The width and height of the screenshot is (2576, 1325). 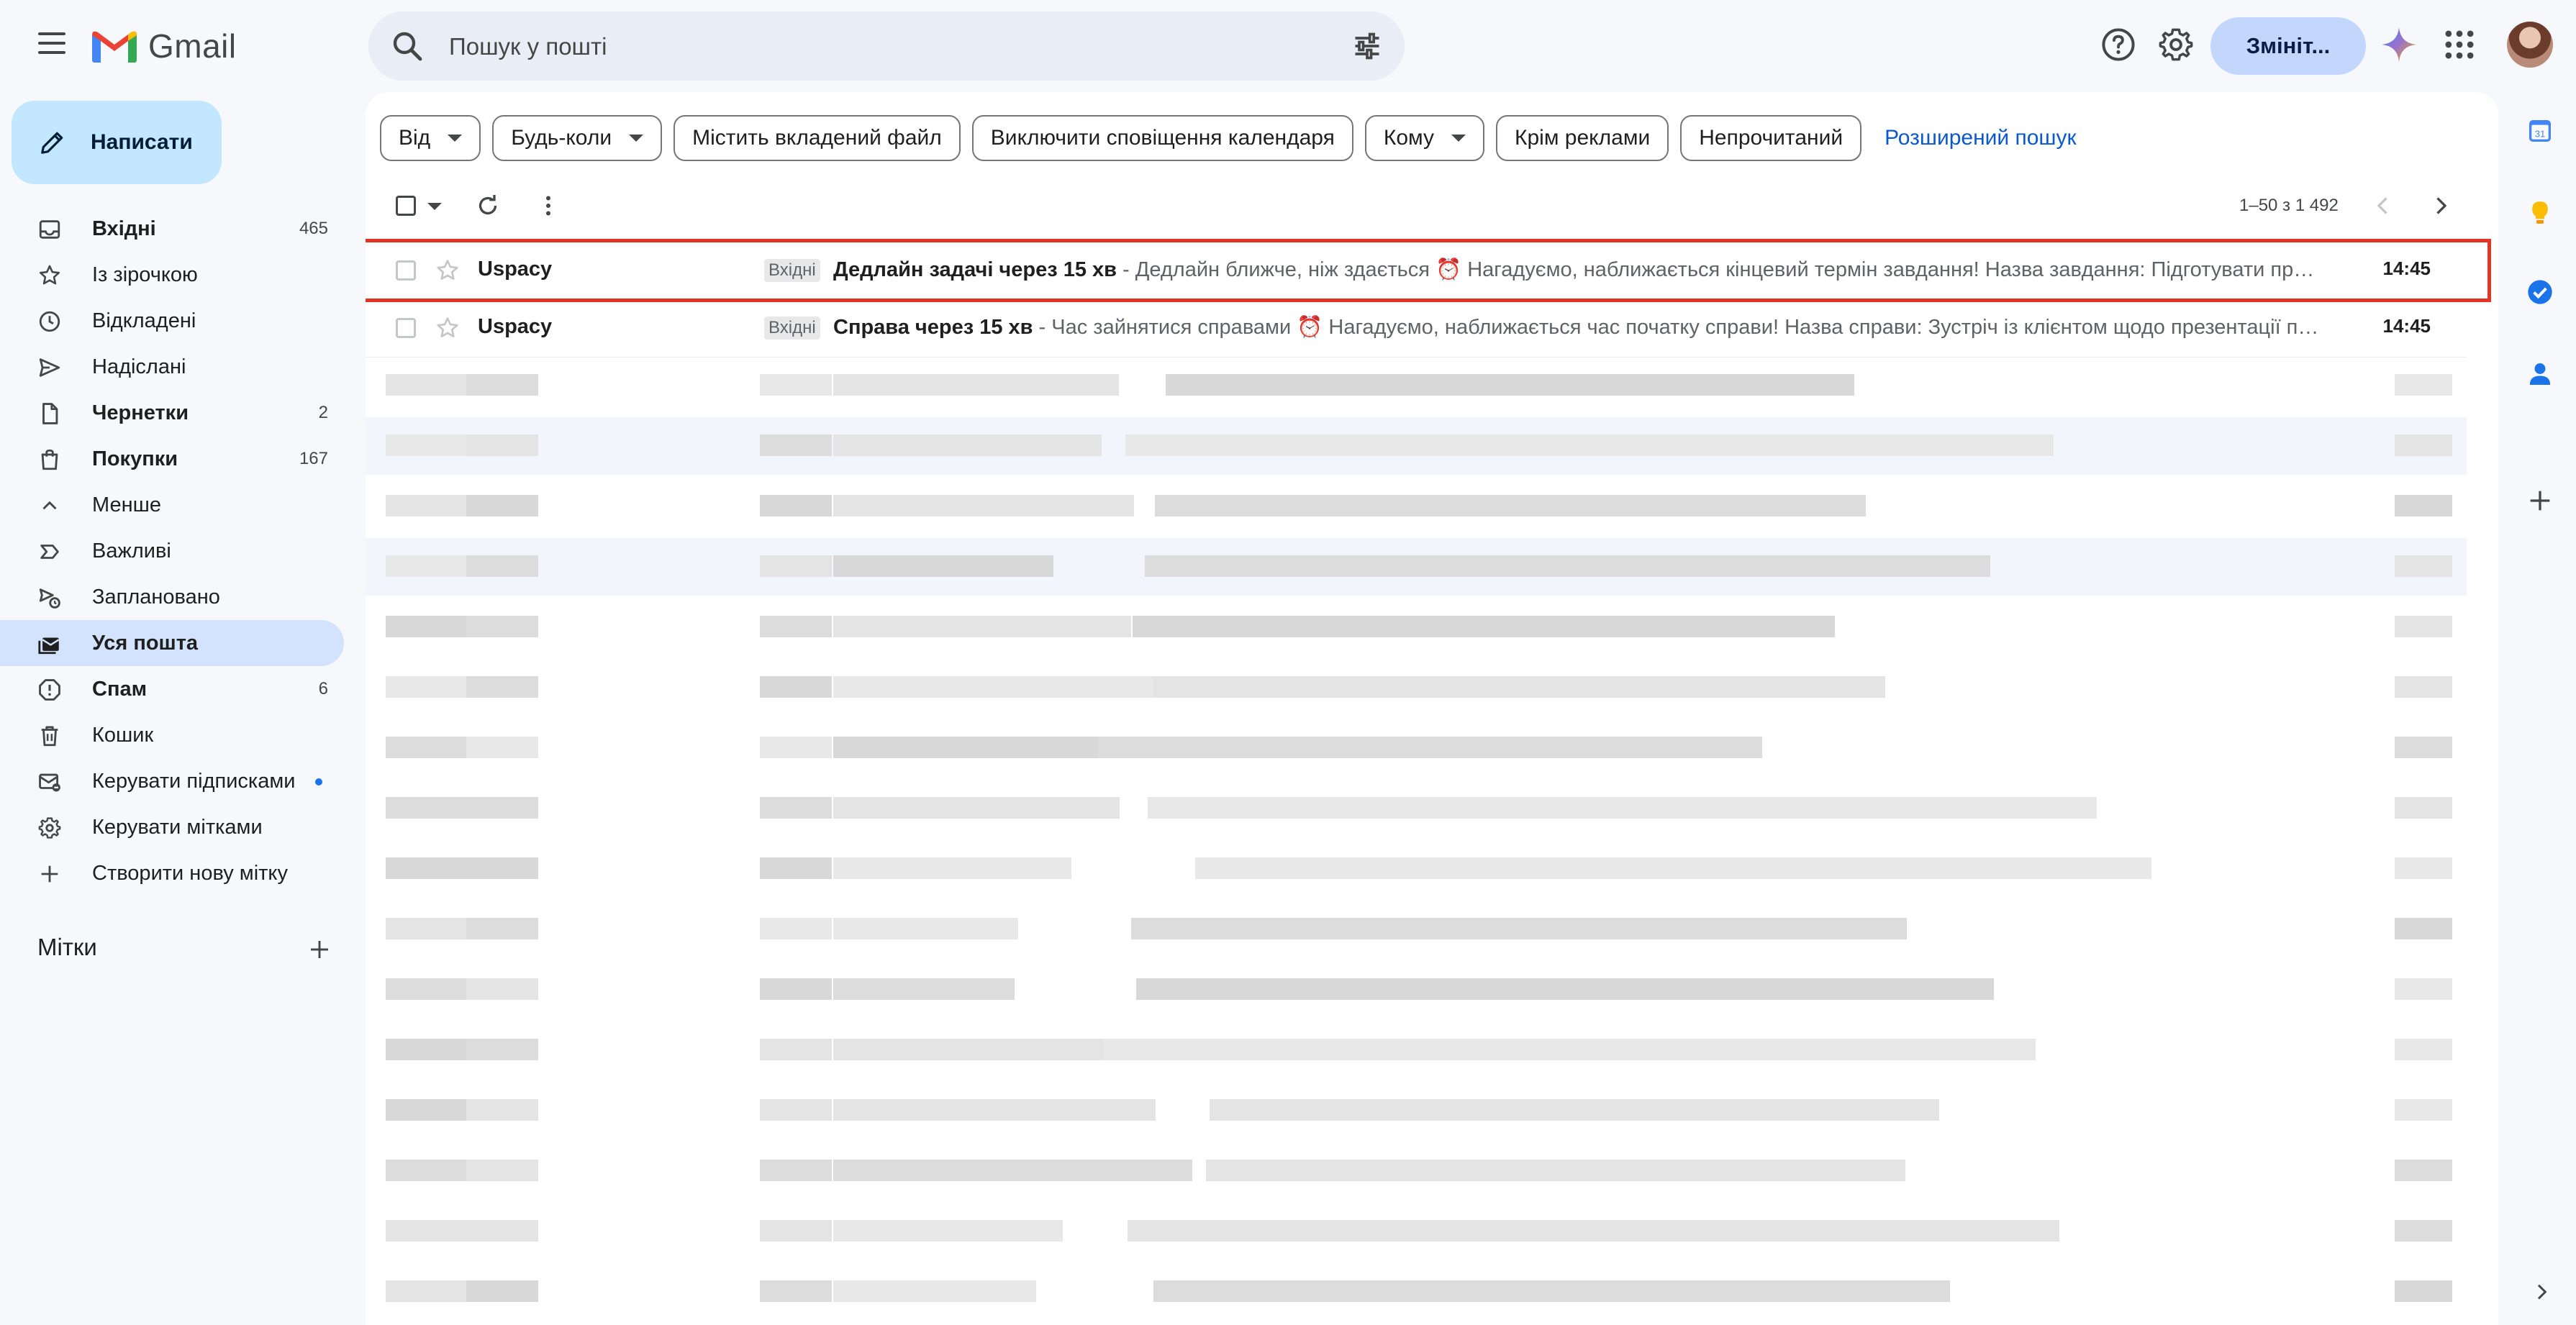 What do you see at coordinates (1582, 138) in the screenshot?
I see `chip-no-promotions: Крім реклами` at bounding box center [1582, 138].